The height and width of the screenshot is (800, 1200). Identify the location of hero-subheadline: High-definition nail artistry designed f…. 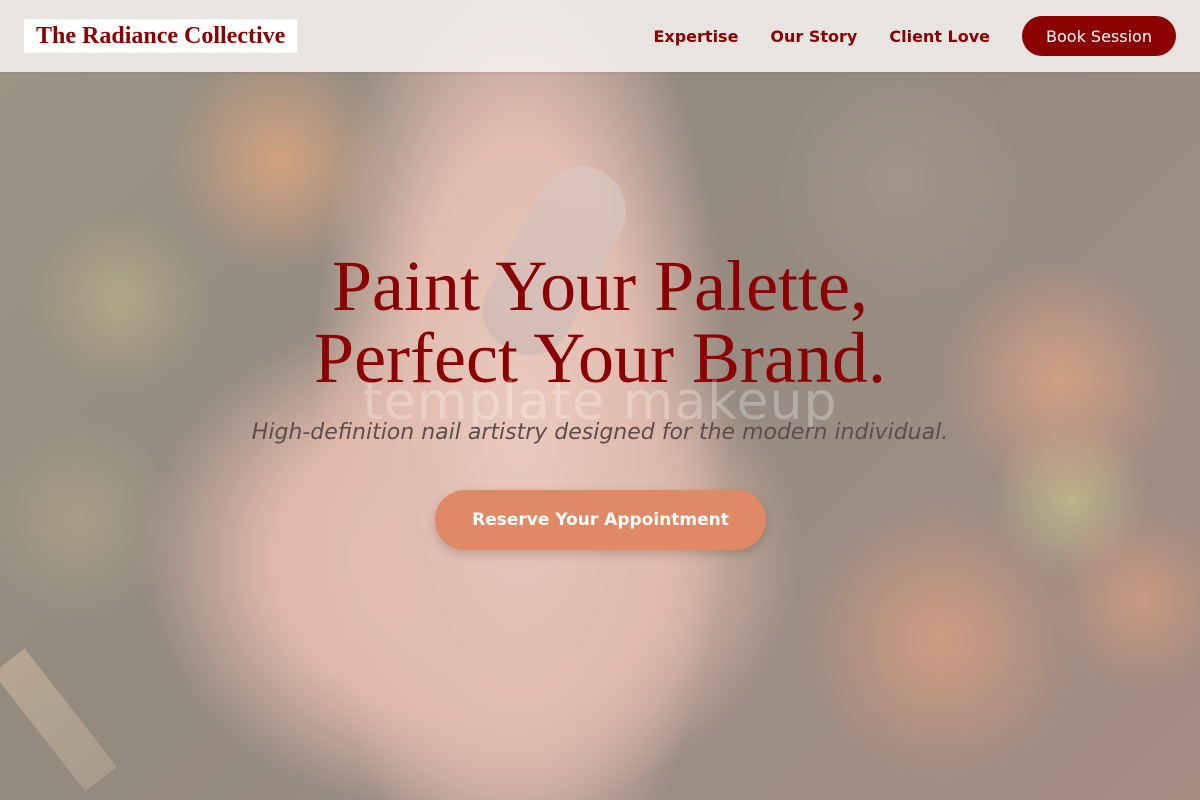
(600, 432).